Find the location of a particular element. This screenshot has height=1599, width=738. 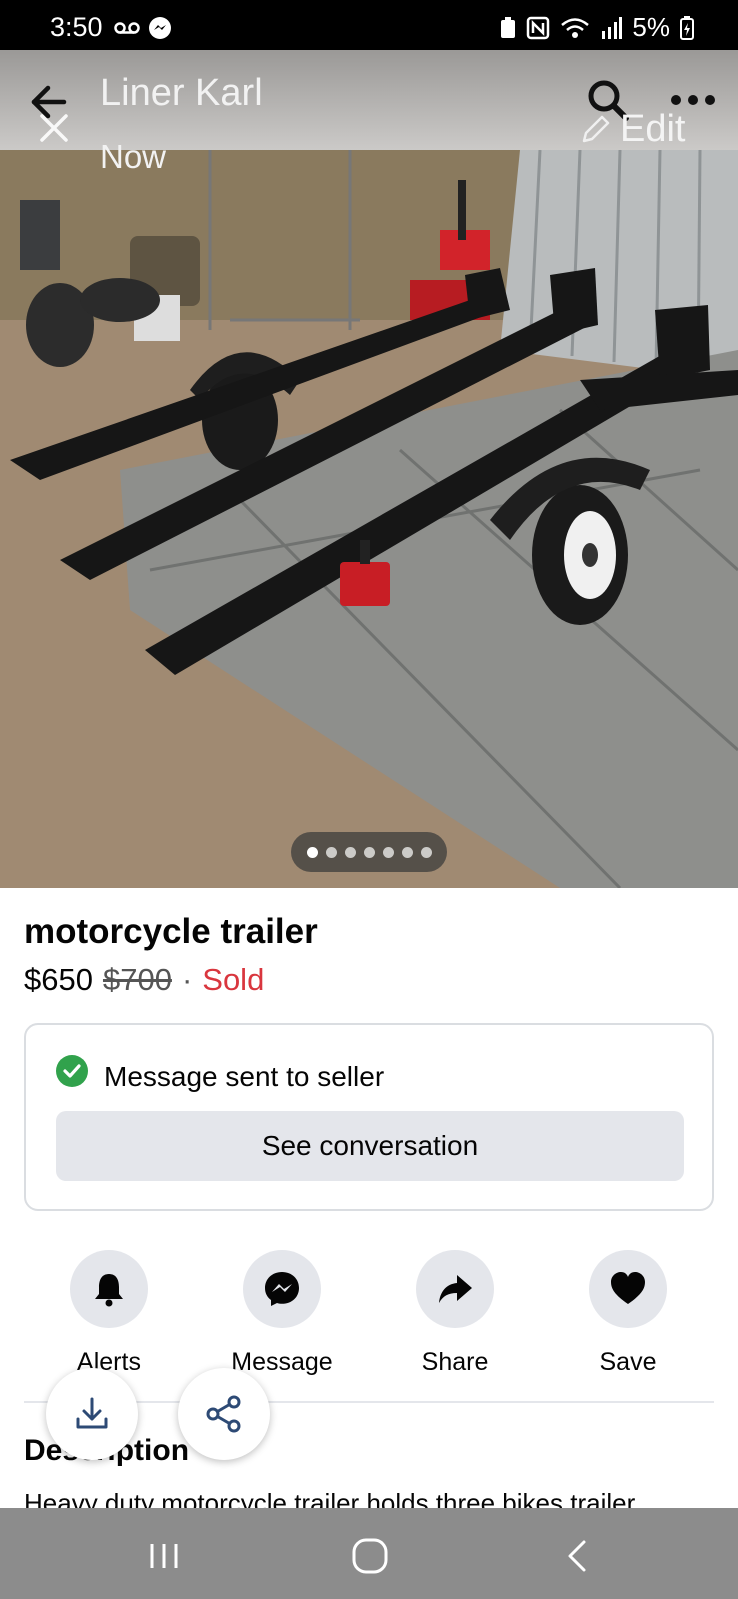

price-row: $650 $700 · Sold is located at coordinates (144, 980).